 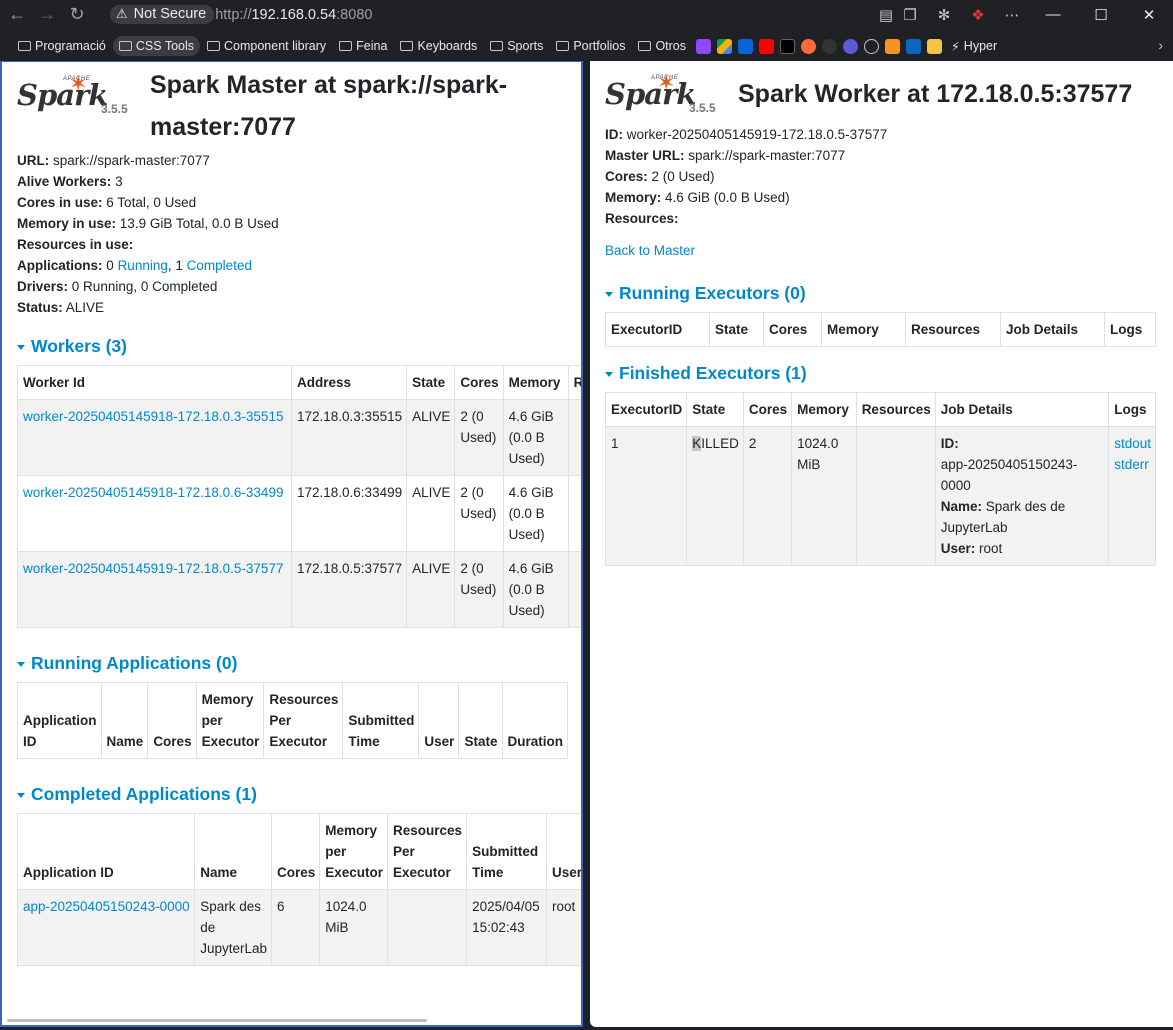 What do you see at coordinates (354, 14) in the screenshot?
I see `url-port: :8080` at bounding box center [354, 14].